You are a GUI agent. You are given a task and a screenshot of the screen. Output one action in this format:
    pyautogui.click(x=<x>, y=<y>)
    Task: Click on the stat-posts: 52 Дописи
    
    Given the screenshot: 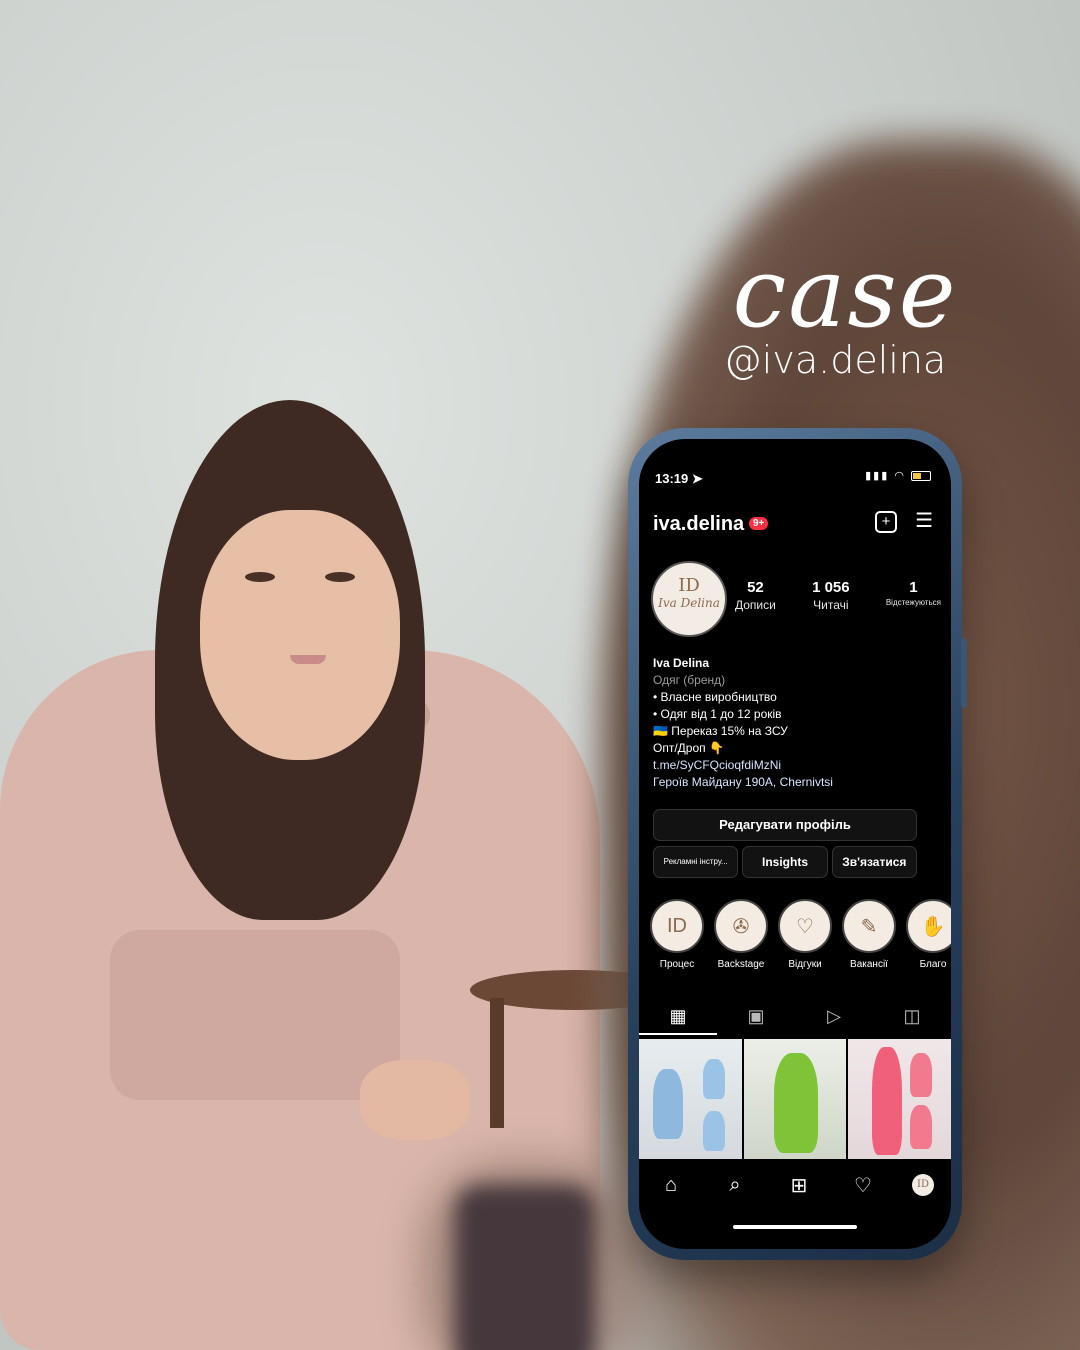 What is the action you would take?
    pyautogui.click(x=755, y=595)
    